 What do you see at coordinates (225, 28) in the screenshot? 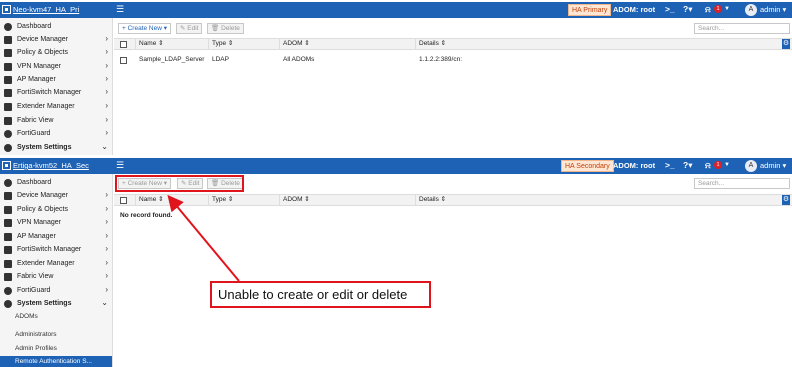
I see `delete-button: 🗑 Delete` at bounding box center [225, 28].